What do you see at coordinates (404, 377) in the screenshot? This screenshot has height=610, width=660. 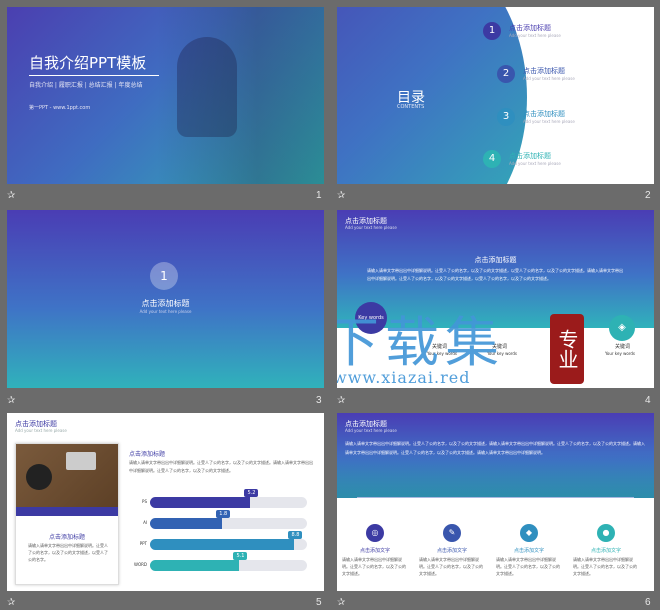 I see `watermark-url: www.xiazai.red` at bounding box center [404, 377].